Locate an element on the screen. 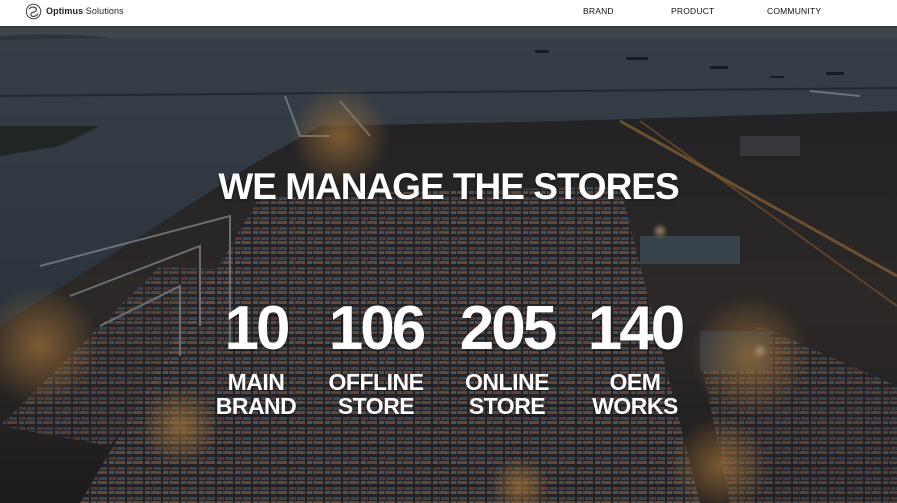 The width and height of the screenshot is (897, 503). stat-label: OFFLINE STORE is located at coordinates (376, 394).